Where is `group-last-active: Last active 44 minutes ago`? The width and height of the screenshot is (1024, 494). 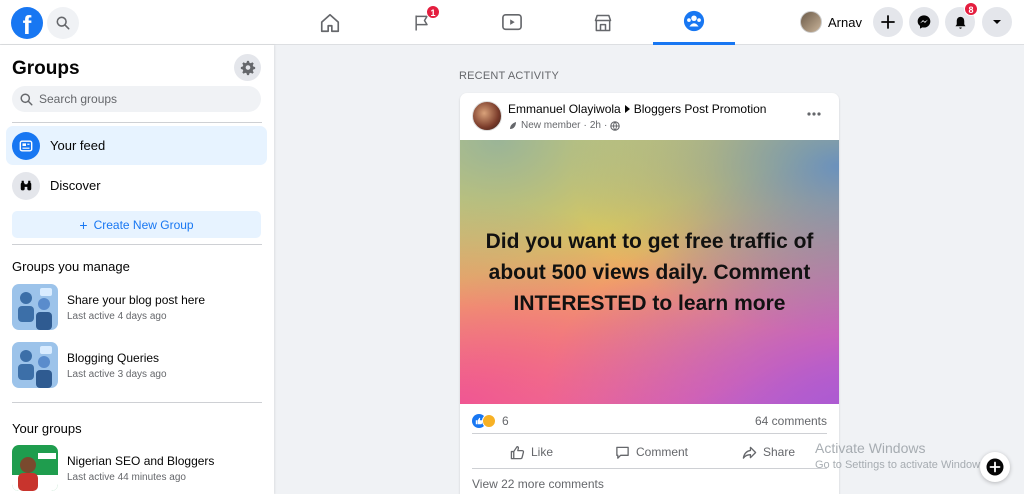
group-last-active: Last active 44 minutes ago is located at coordinates (126, 477).